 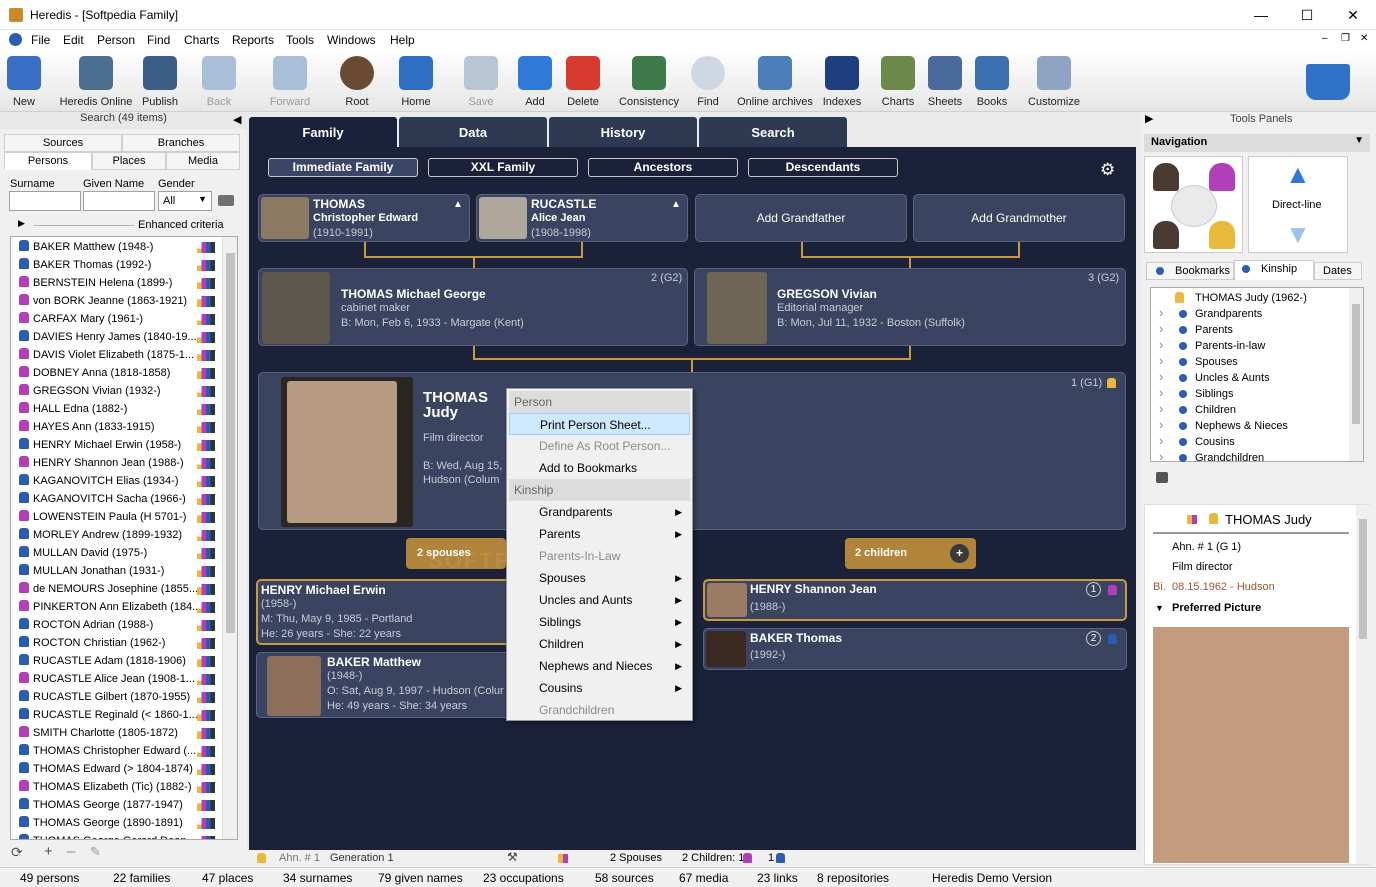 I want to click on person-list-item: KAGANOVITCH Elias (1934-), so click(x=118, y=481).